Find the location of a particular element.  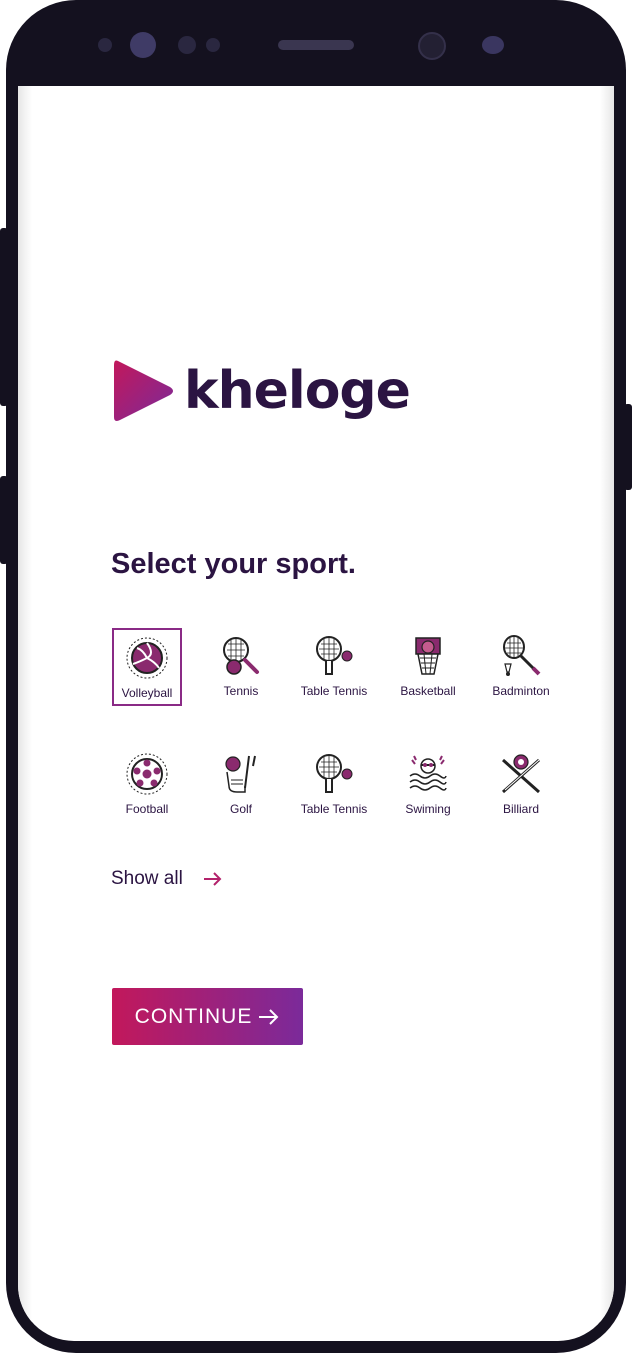

sport-option-basketball: Basketball is located at coordinates (428, 667).